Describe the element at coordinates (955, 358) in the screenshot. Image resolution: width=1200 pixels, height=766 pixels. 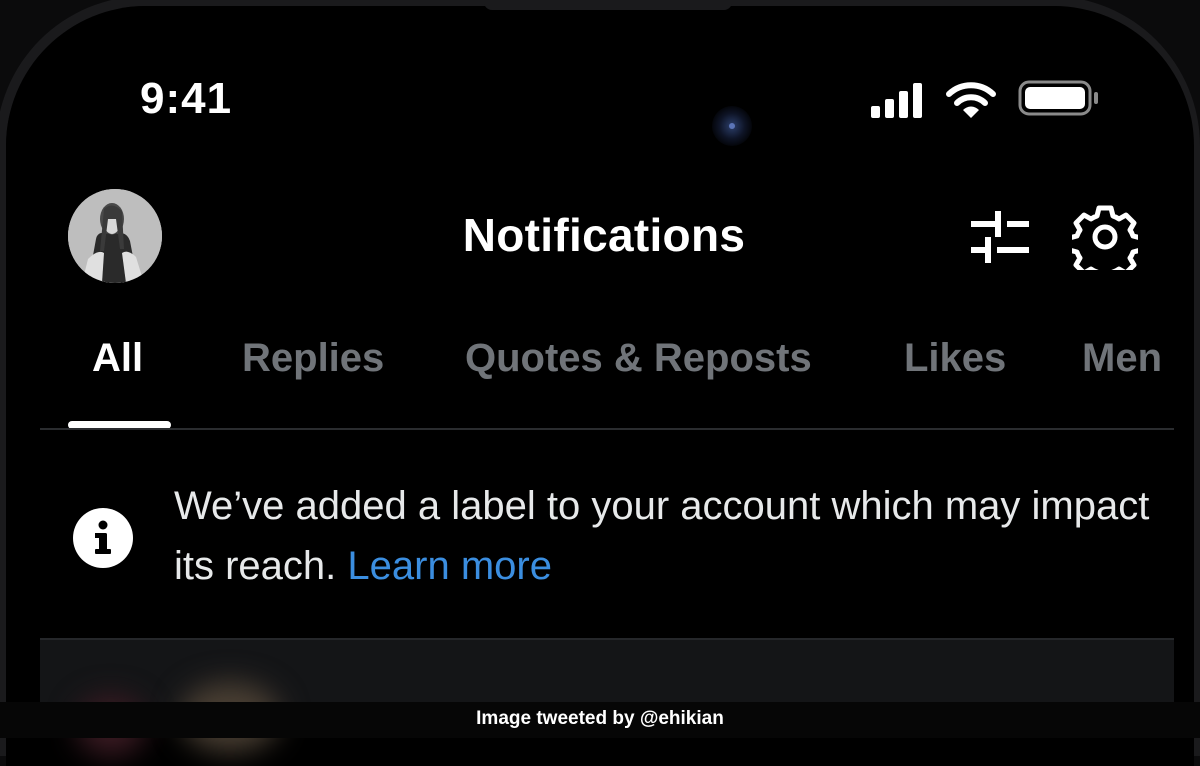
I see `tab-likes: Likes` at that location.